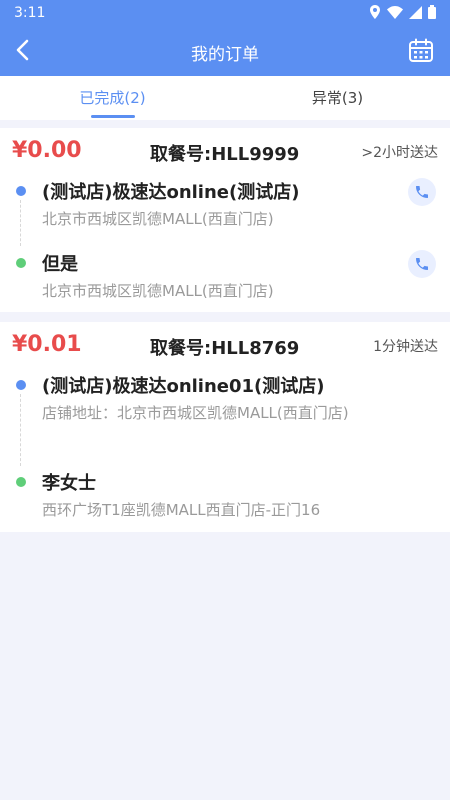  I want to click on shop-address: 店铺地址：北京市西城区凯德MALL(西直门店), so click(195, 413).